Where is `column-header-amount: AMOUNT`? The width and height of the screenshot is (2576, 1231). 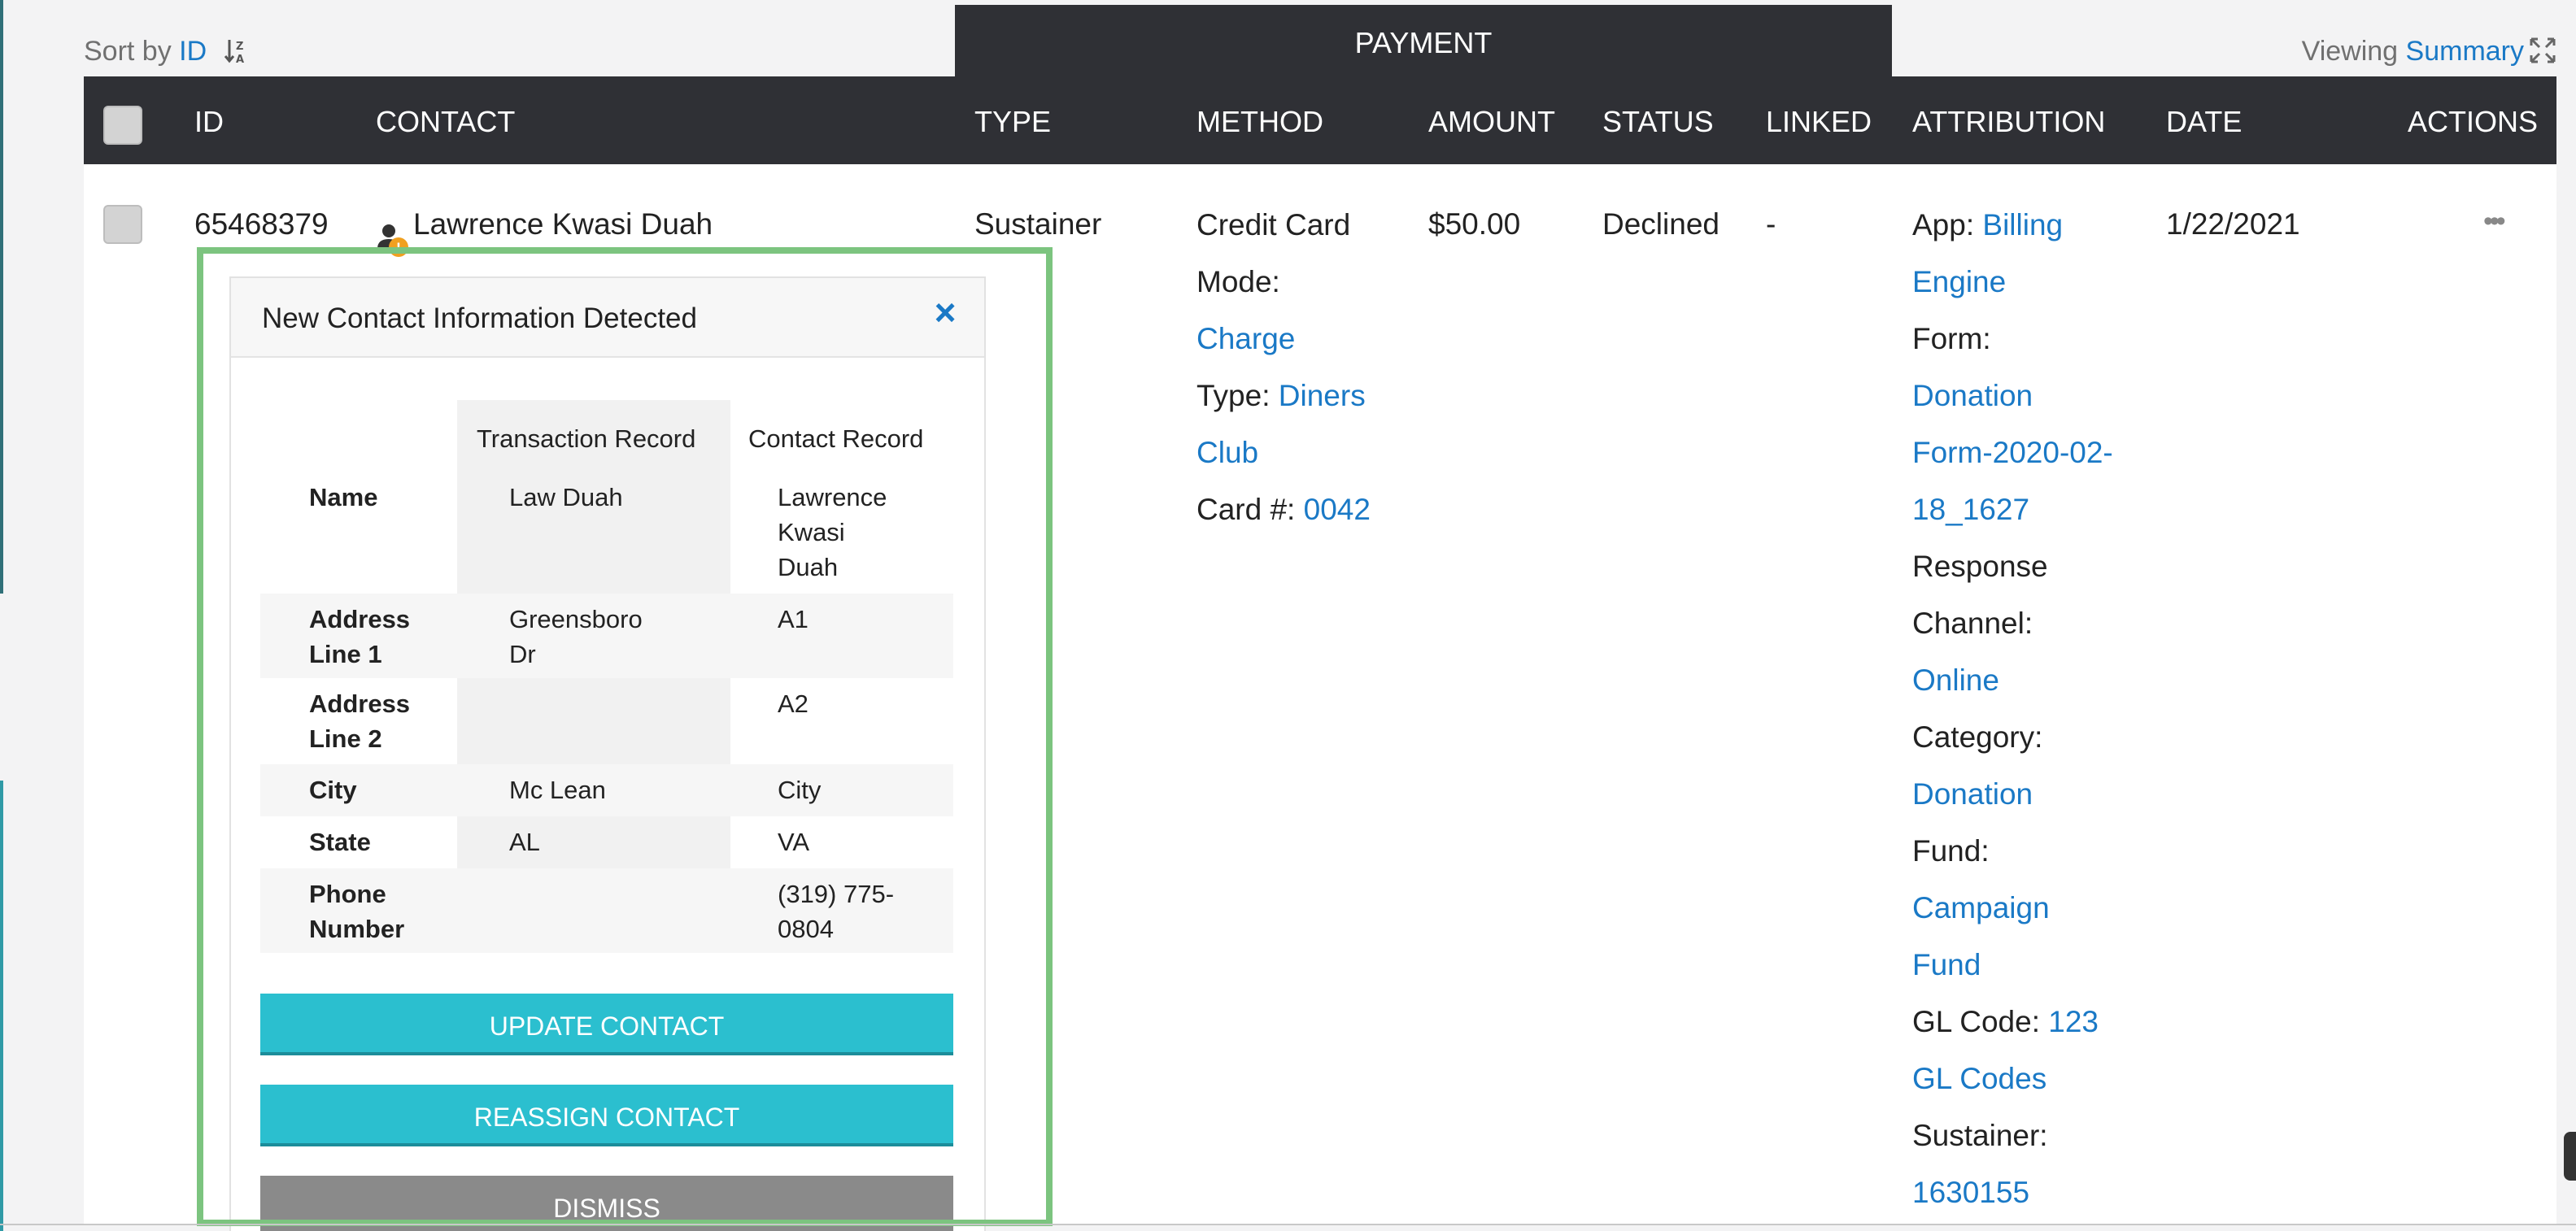 column-header-amount: AMOUNT is located at coordinates (1491, 120).